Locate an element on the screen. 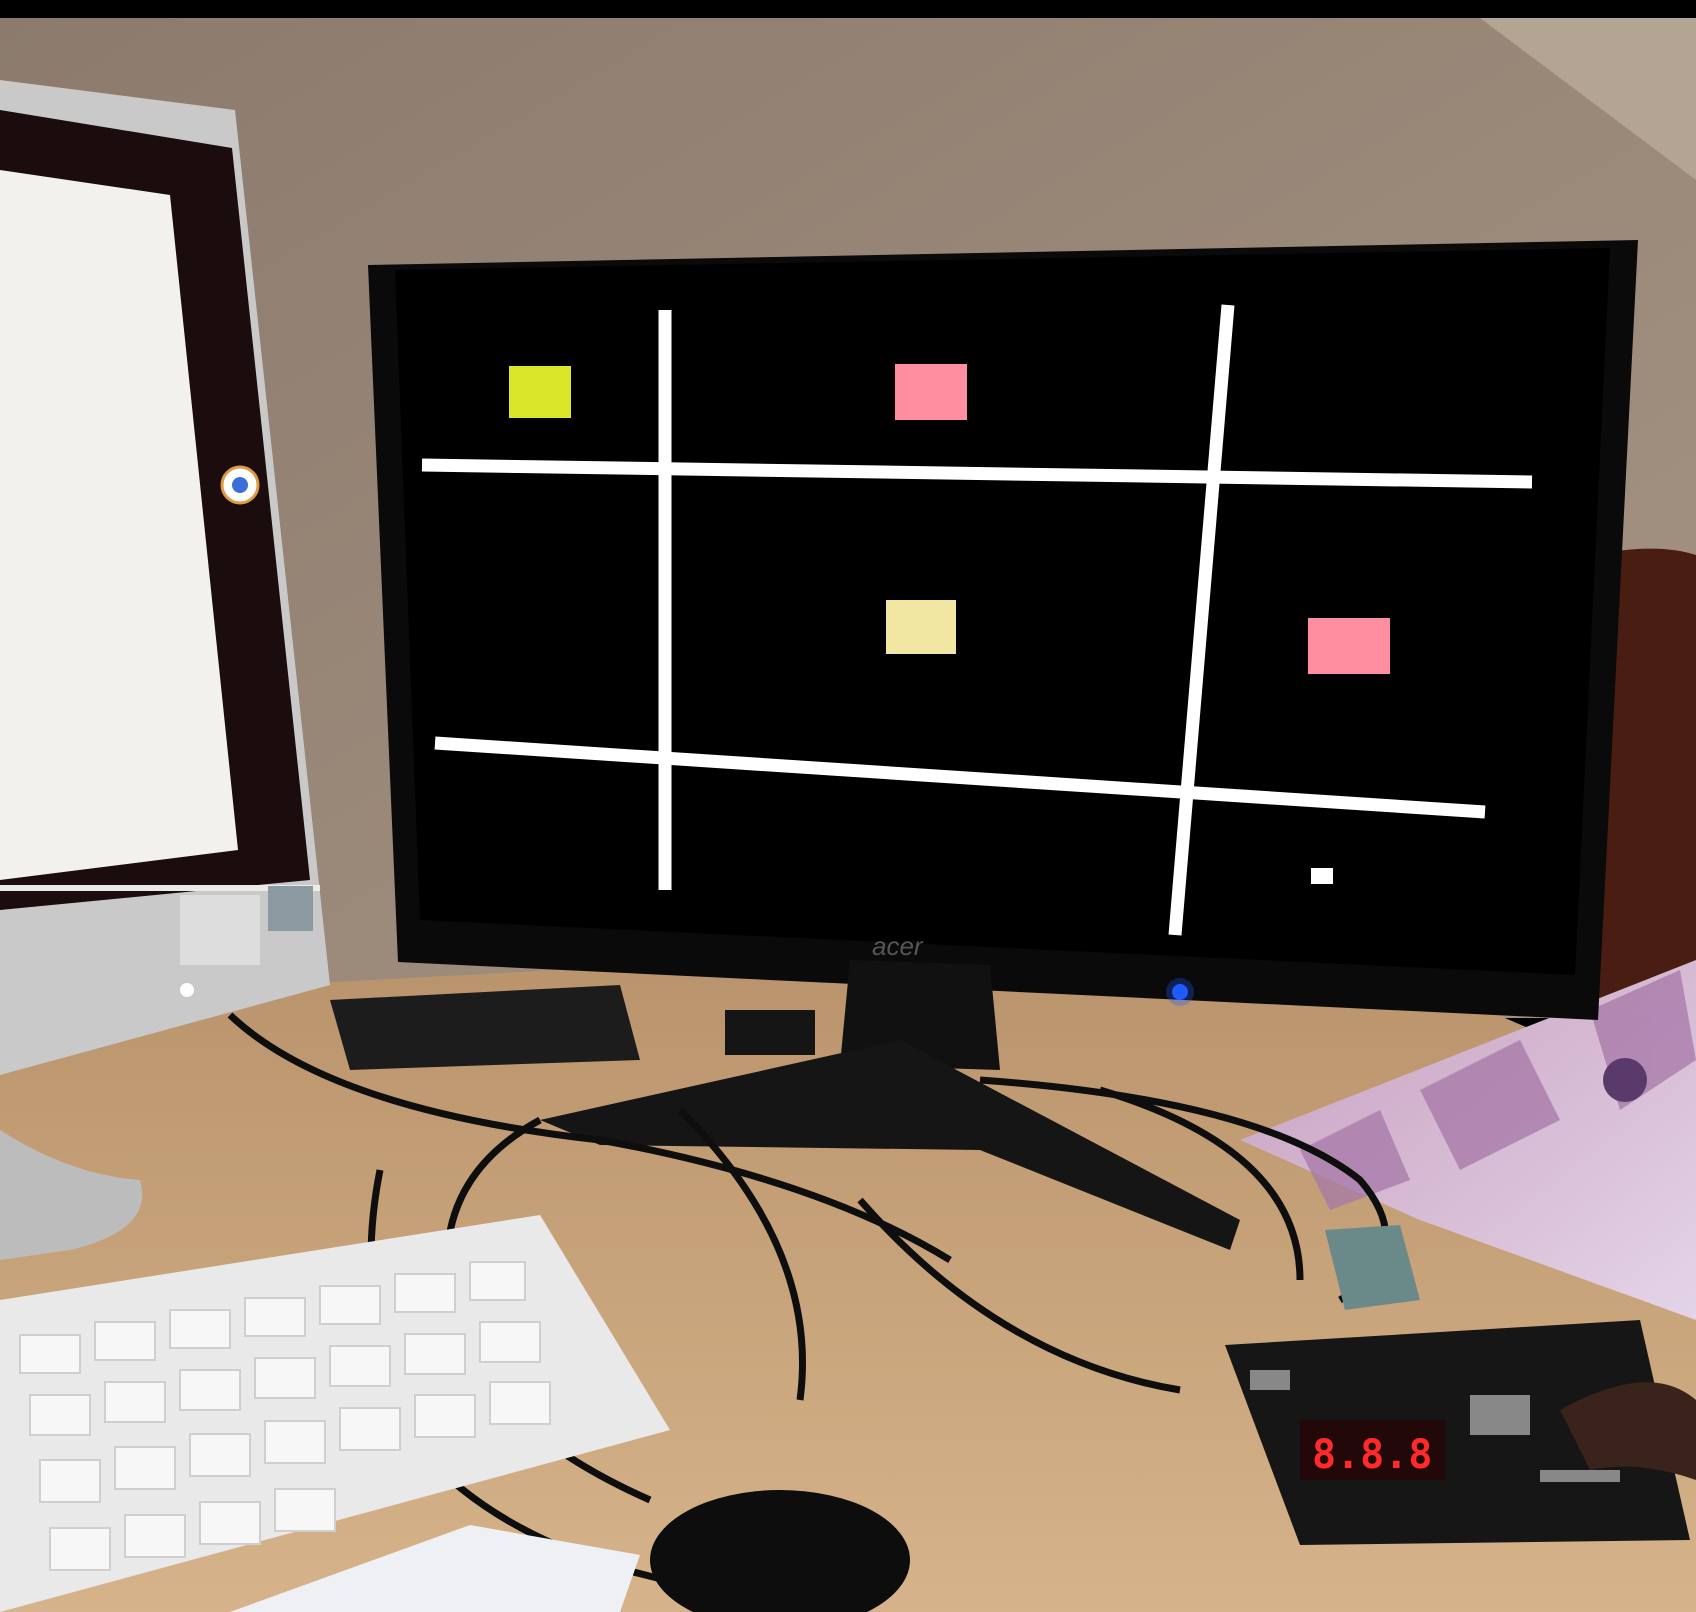  tile-r1-c1 is located at coordinates (921, 627).